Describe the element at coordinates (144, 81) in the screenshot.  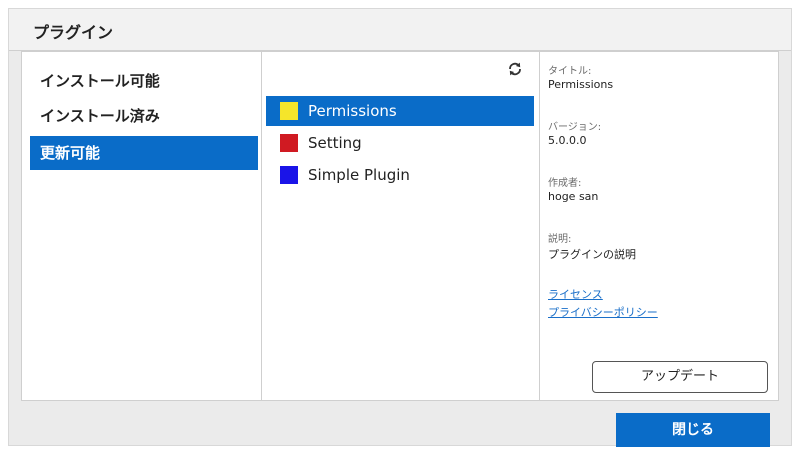
I see `category-installable: インストール可能` at that location.